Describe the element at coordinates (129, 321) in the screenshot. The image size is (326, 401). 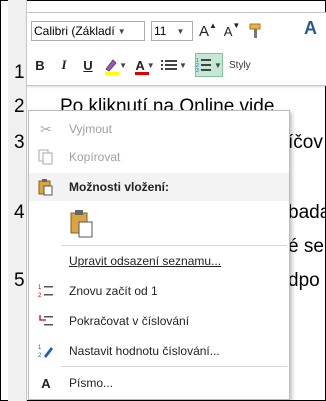
I see `menu-item-label: Pokračovat v číslování` at that location.